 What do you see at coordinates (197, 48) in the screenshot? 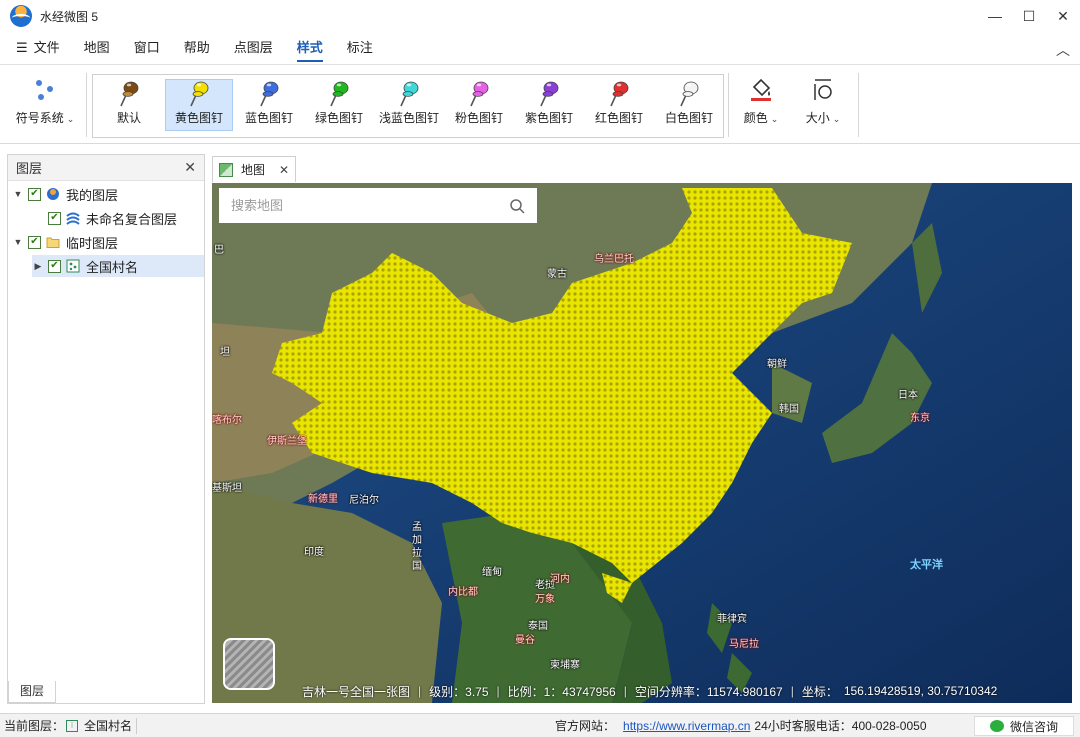
I see `menu-help: 帮助` at bounding box center [197, 48].